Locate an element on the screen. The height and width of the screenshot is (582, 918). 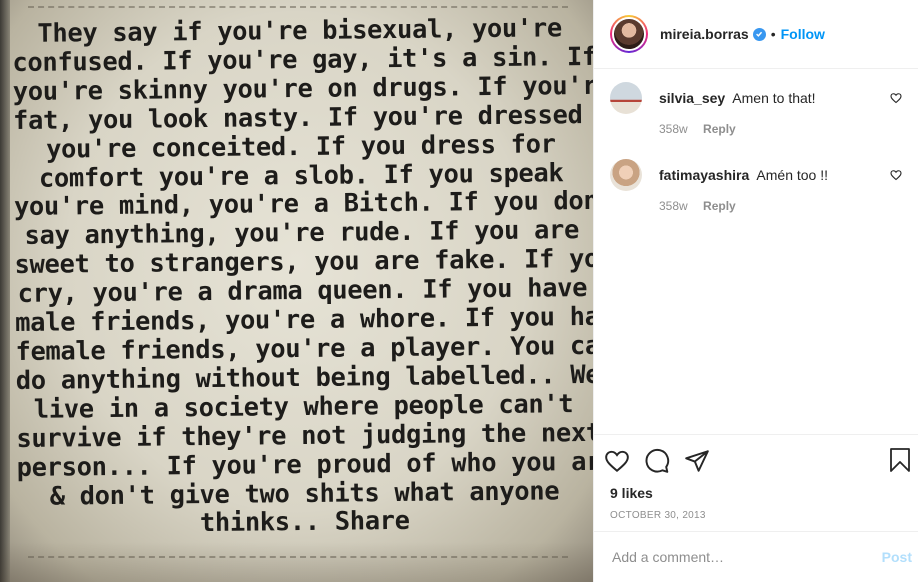
add-comment-bar: Post is located at coordinates (756, 556).